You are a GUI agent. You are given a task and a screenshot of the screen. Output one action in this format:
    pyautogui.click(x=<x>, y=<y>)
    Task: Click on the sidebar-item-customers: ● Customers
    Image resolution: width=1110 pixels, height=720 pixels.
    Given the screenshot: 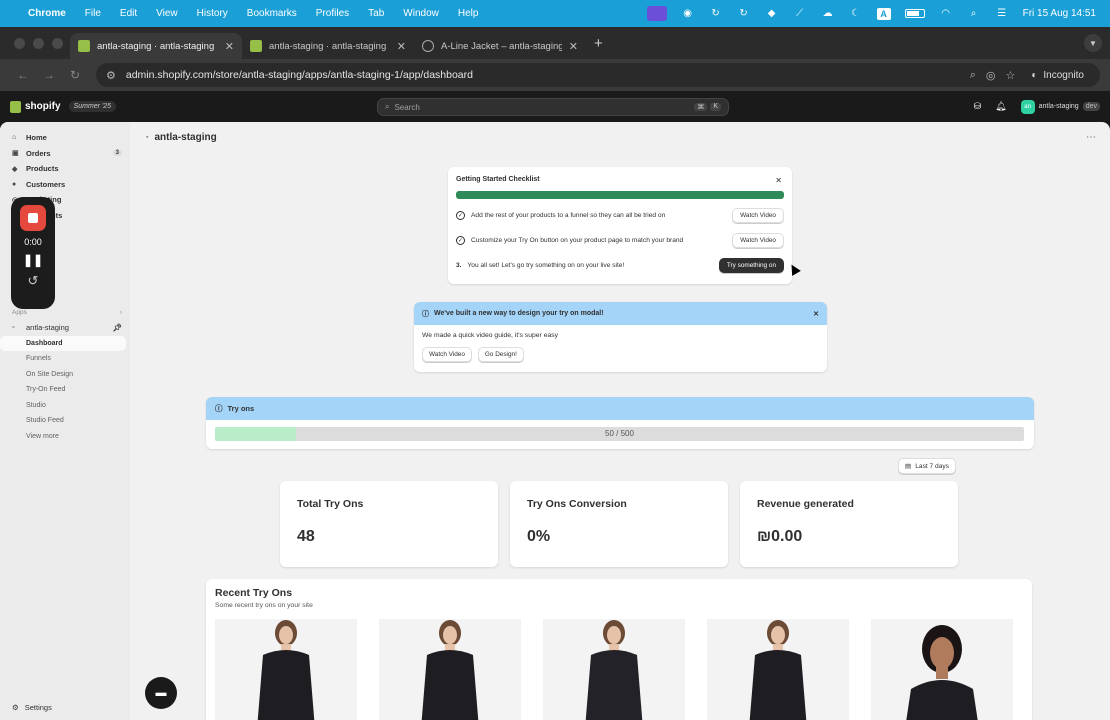 What is the action you would take?
    pyautogui.click(x=65, y=185)
    